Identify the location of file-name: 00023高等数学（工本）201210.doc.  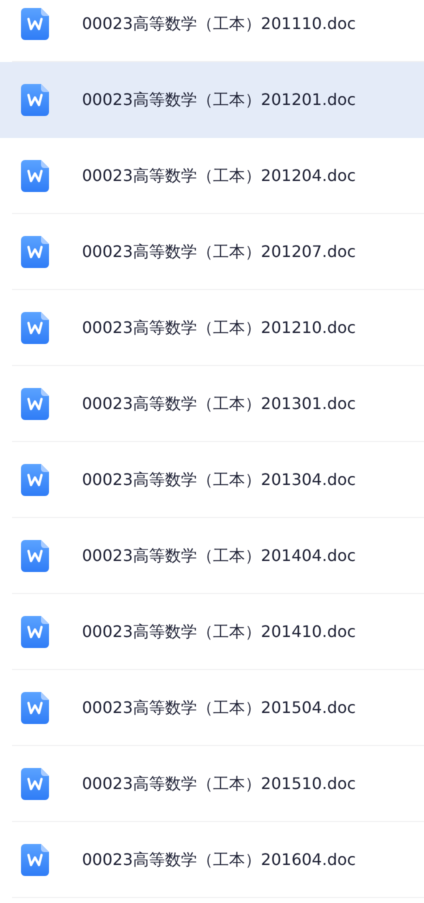
(219, 328).